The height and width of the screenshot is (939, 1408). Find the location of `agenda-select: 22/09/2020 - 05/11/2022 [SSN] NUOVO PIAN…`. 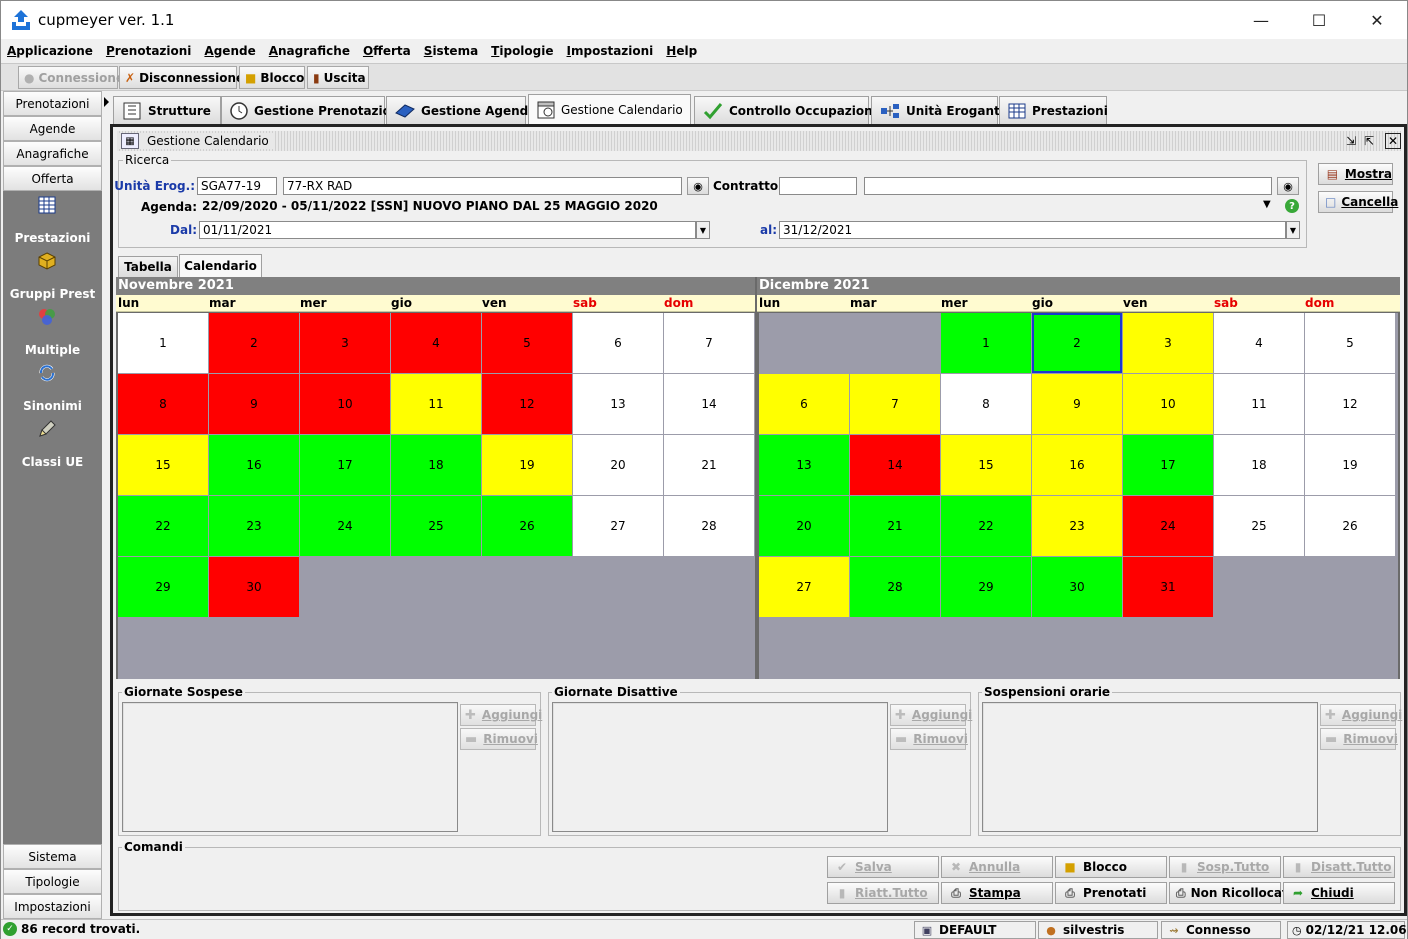

agenda-select: 22/09/2020 - 05/11/2022 [SSN] NUOVO PIAN… is located at coordinates (736, 207).